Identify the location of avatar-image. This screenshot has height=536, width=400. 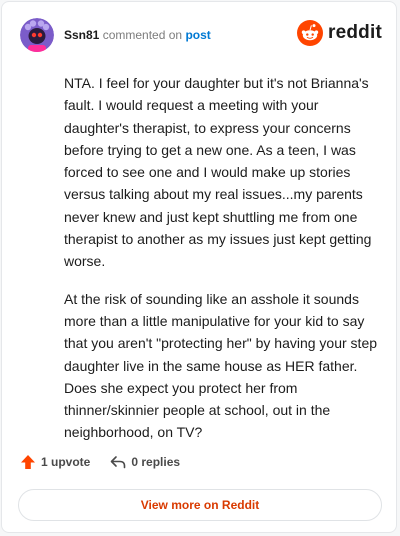
(37, 35).